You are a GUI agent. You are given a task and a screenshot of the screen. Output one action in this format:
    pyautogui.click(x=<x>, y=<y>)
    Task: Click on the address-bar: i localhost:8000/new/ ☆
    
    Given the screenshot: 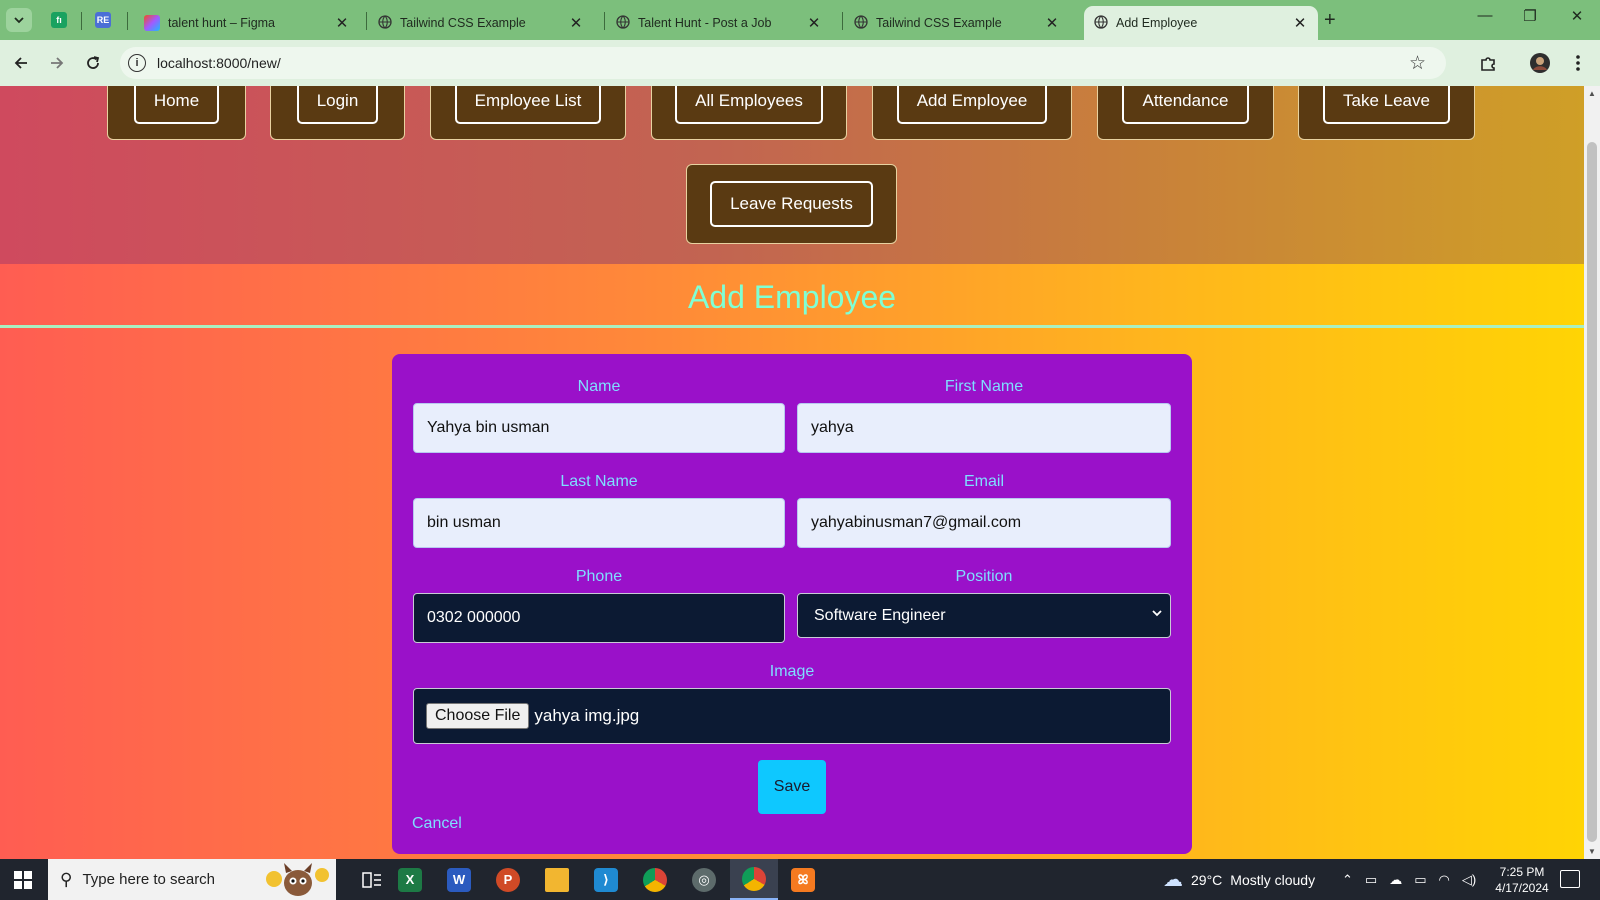 What is the action you would take?
    pyautogui.click(x=783, y=63)
    